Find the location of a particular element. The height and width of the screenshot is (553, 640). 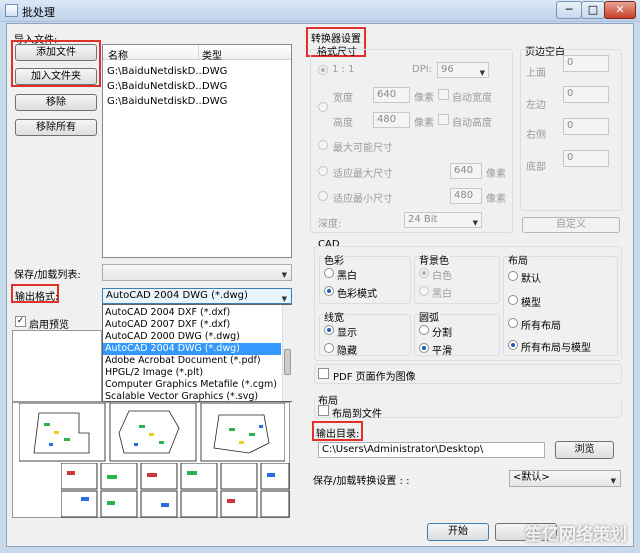

fit-max-pixel-label: 像素 is located at coordinates (496, 174).